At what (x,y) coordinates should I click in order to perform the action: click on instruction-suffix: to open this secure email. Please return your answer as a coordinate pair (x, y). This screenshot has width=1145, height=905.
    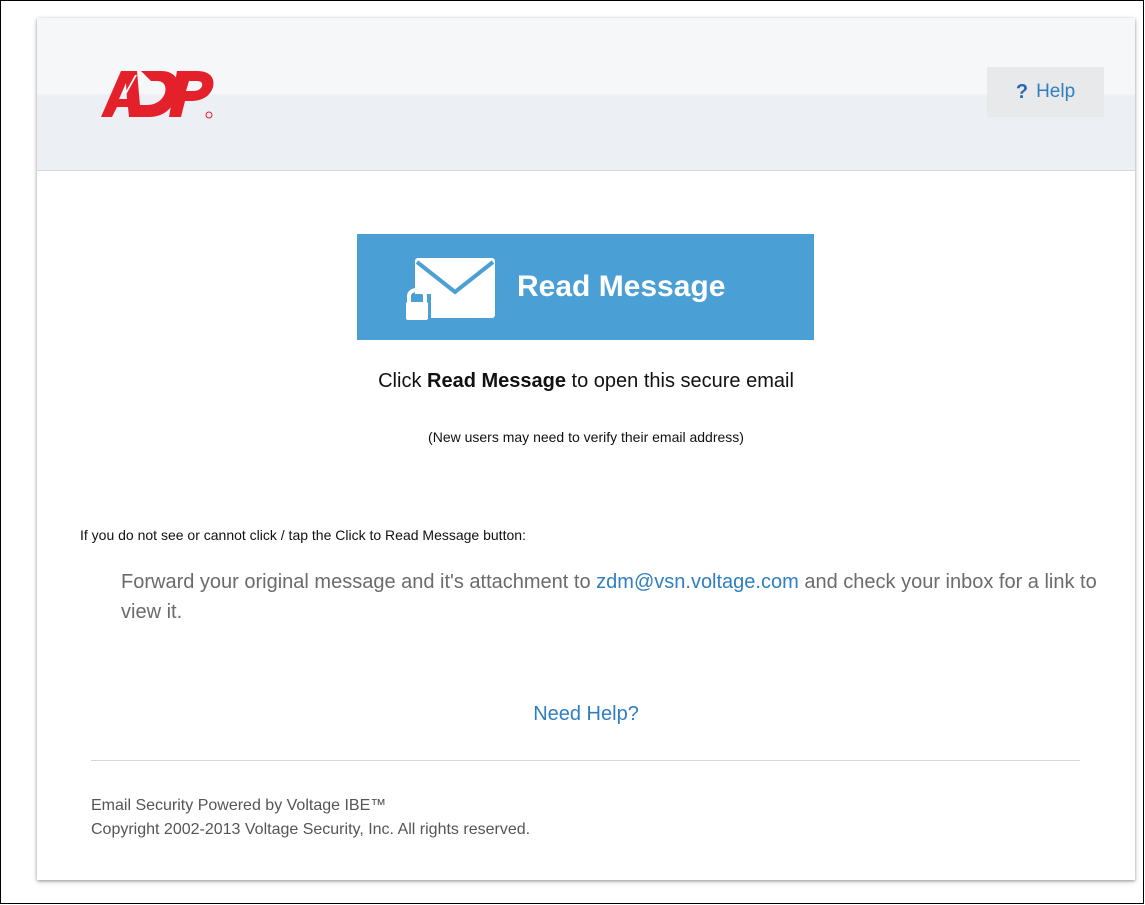
    Looking at the image, I should click on (682, 381).